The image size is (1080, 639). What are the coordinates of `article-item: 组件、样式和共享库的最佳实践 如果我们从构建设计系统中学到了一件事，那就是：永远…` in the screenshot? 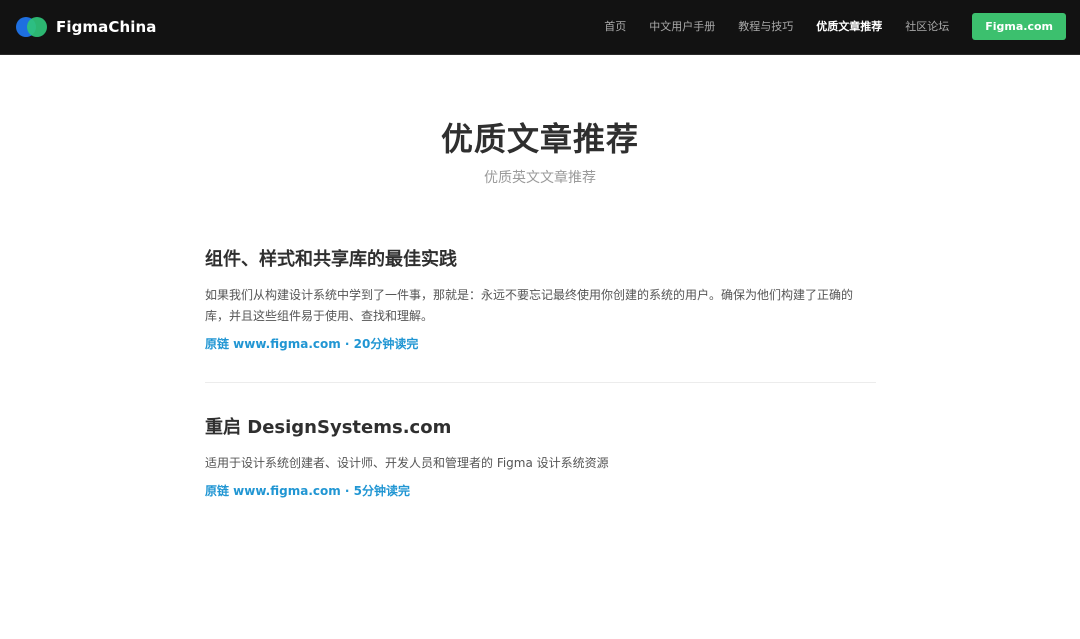 It's located at (540, 299).